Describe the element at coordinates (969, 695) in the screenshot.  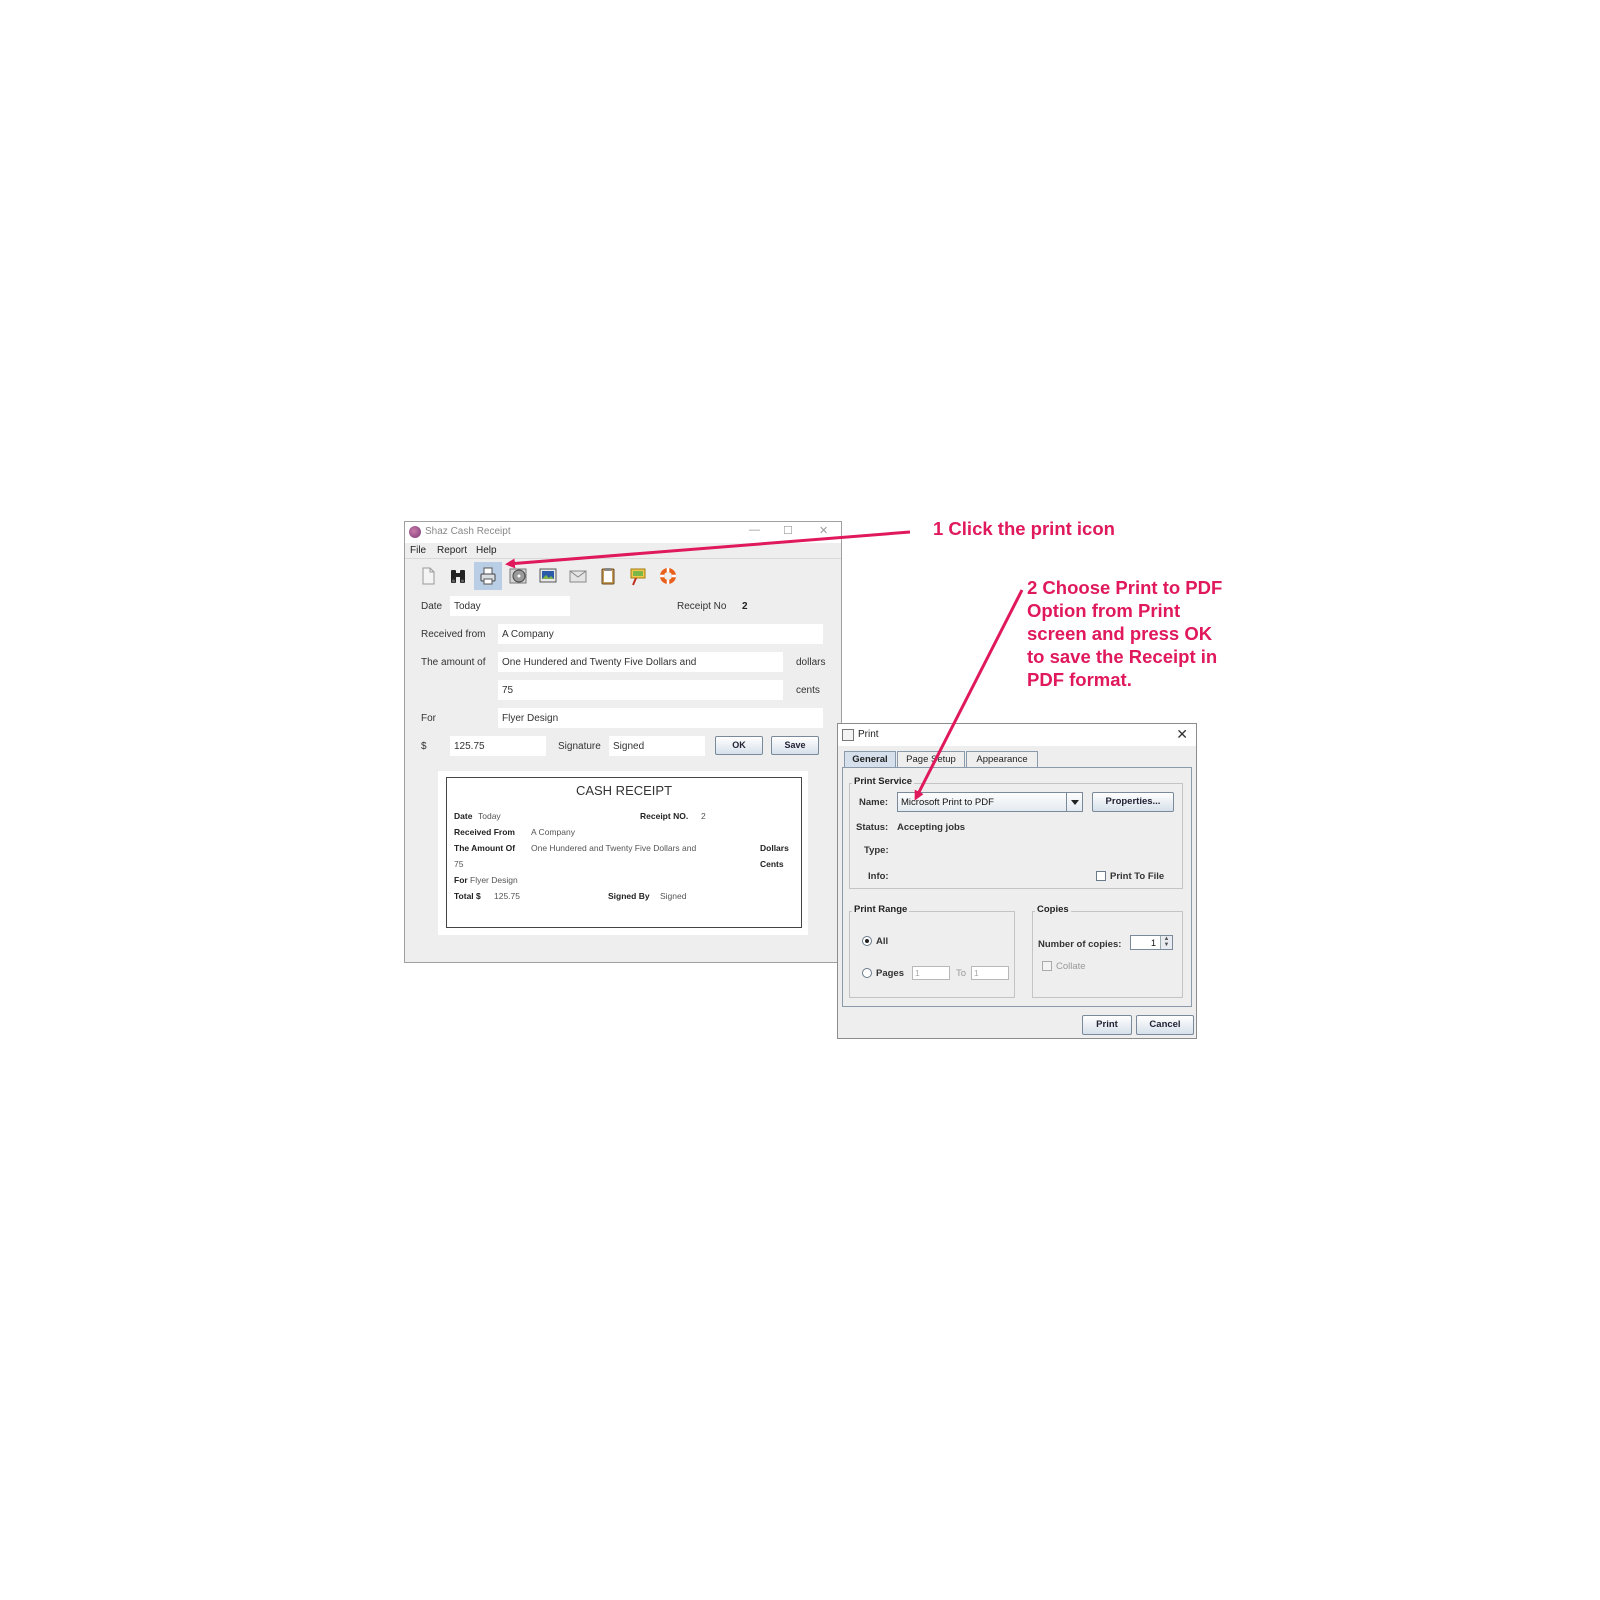
I see `arrow-to-print-to-pdf` at that location.